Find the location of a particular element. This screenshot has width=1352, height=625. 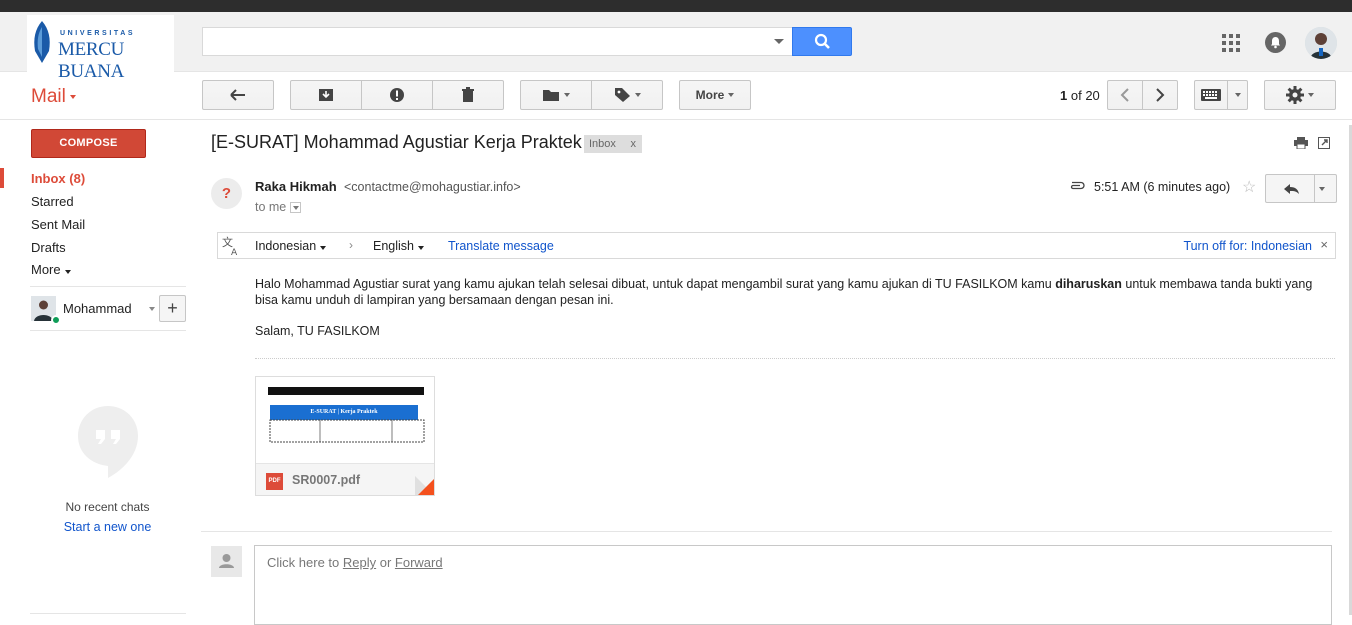

notifications-icon is located at coordinates (1275, 42).